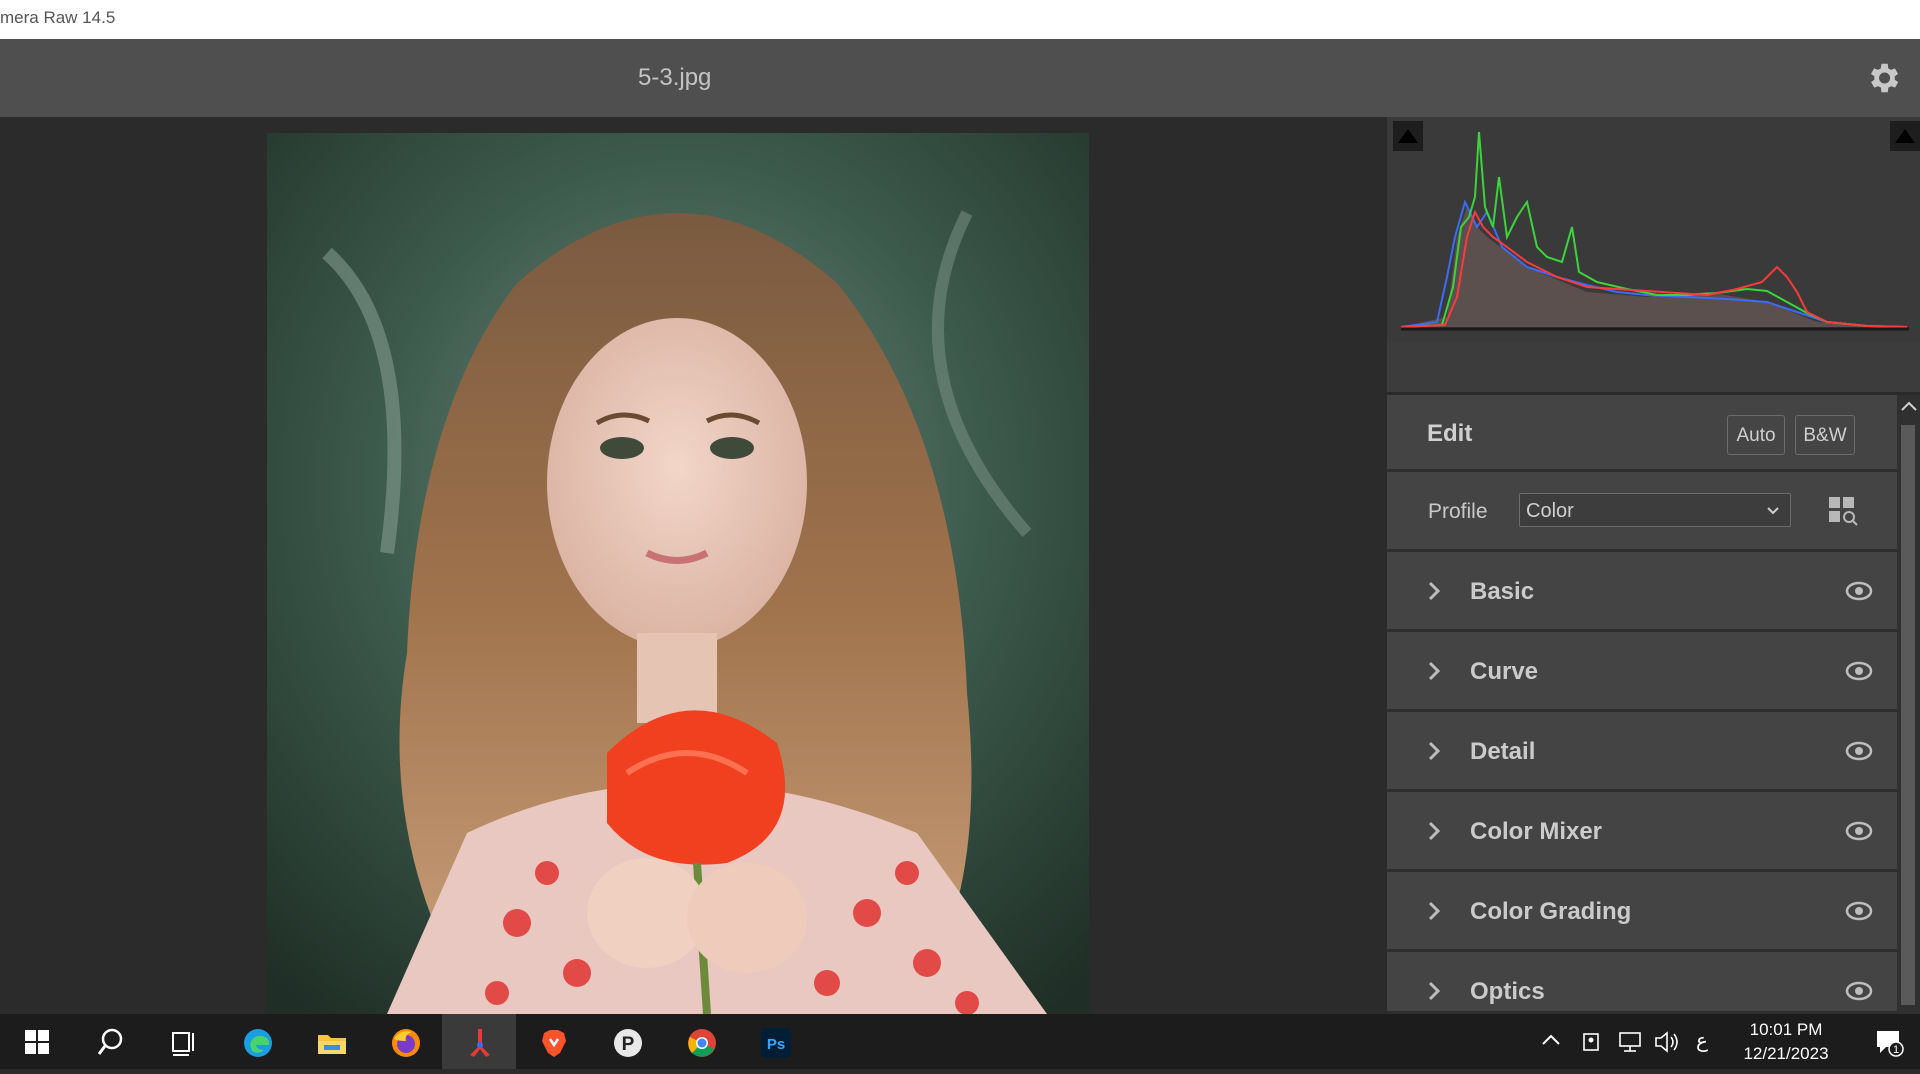  Describe the element at coordinates (479, 1041) in the screenshot. I see `active-app-icon` at that location.